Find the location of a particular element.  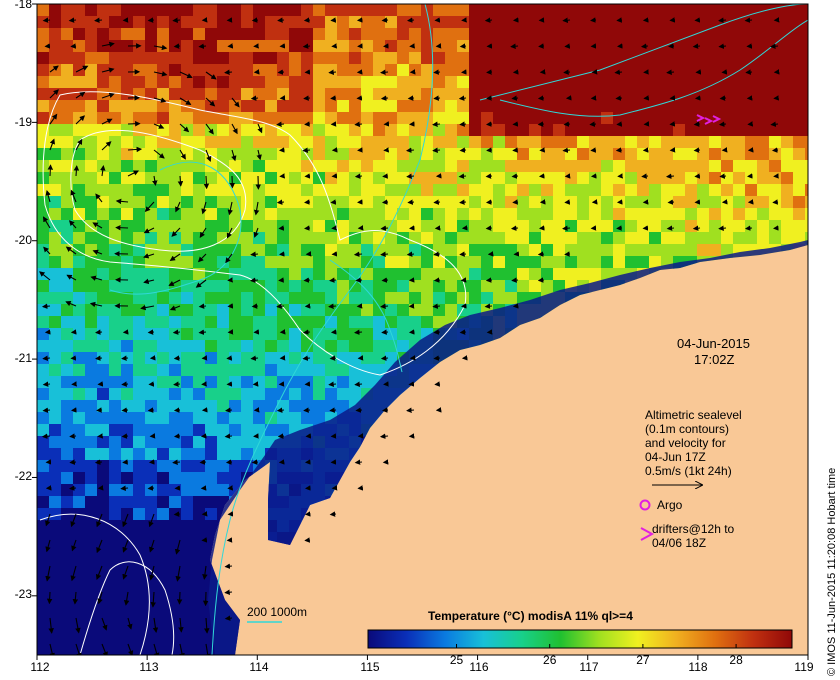

colorbar-tick-label: 25 is located at coordinates (456, 660).